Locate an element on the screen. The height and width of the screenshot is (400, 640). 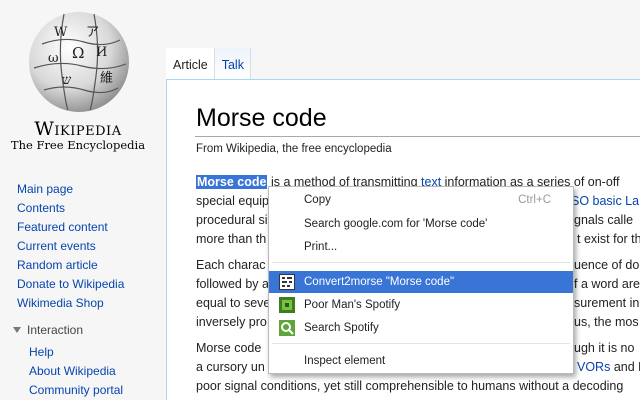
link-vors: VORs is located at coordinates (593, 367).